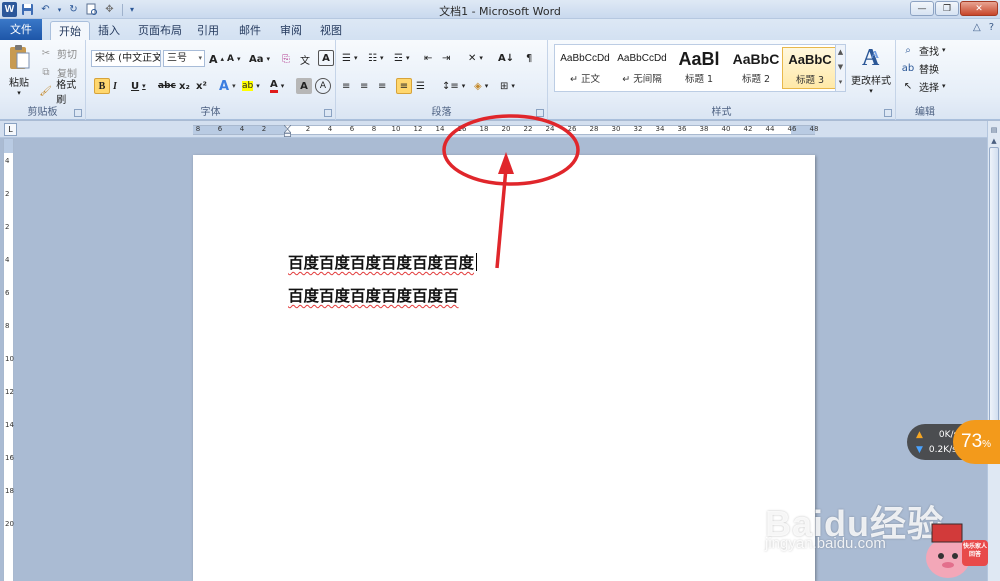 Image resolution: width=1000 pixels, height=581 pixels. Describe the element at coordinates (947, 8) in the screenshot. I see `restore-icon: ❐` at that location.